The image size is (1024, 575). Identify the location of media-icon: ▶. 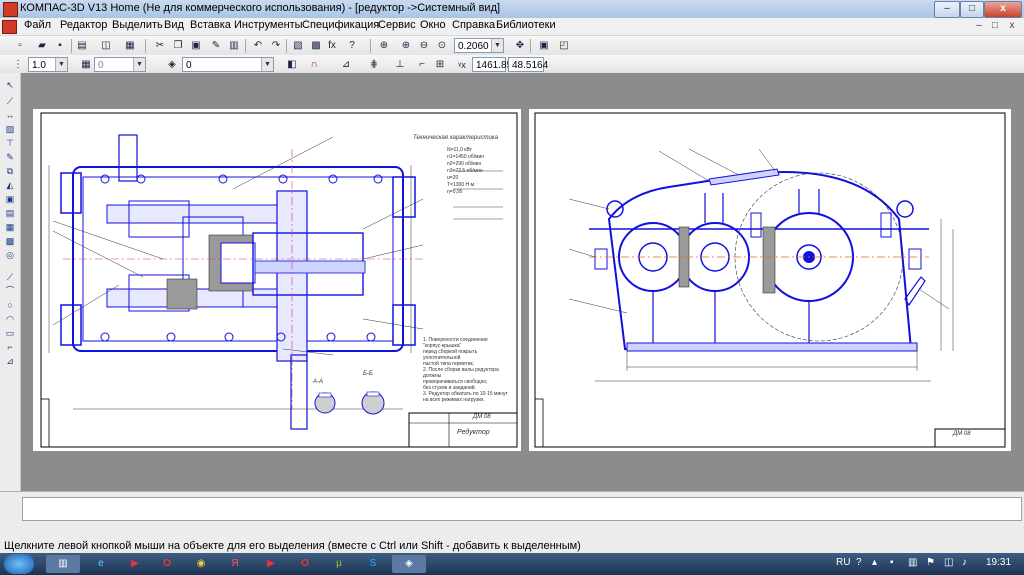
(271, 564).